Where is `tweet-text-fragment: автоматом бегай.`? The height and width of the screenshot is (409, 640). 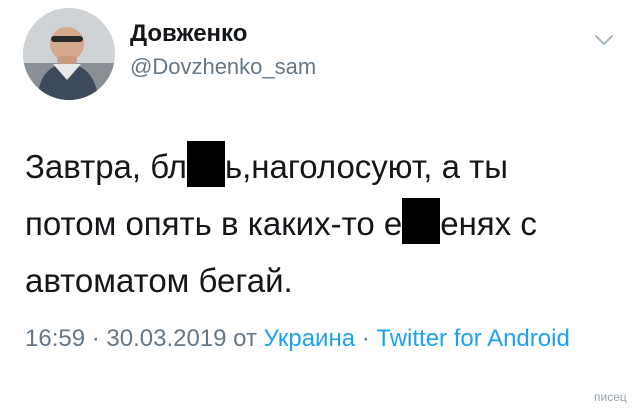 tweet-text-fragment: автоматом бегай. is located at coordinates (159, 280).